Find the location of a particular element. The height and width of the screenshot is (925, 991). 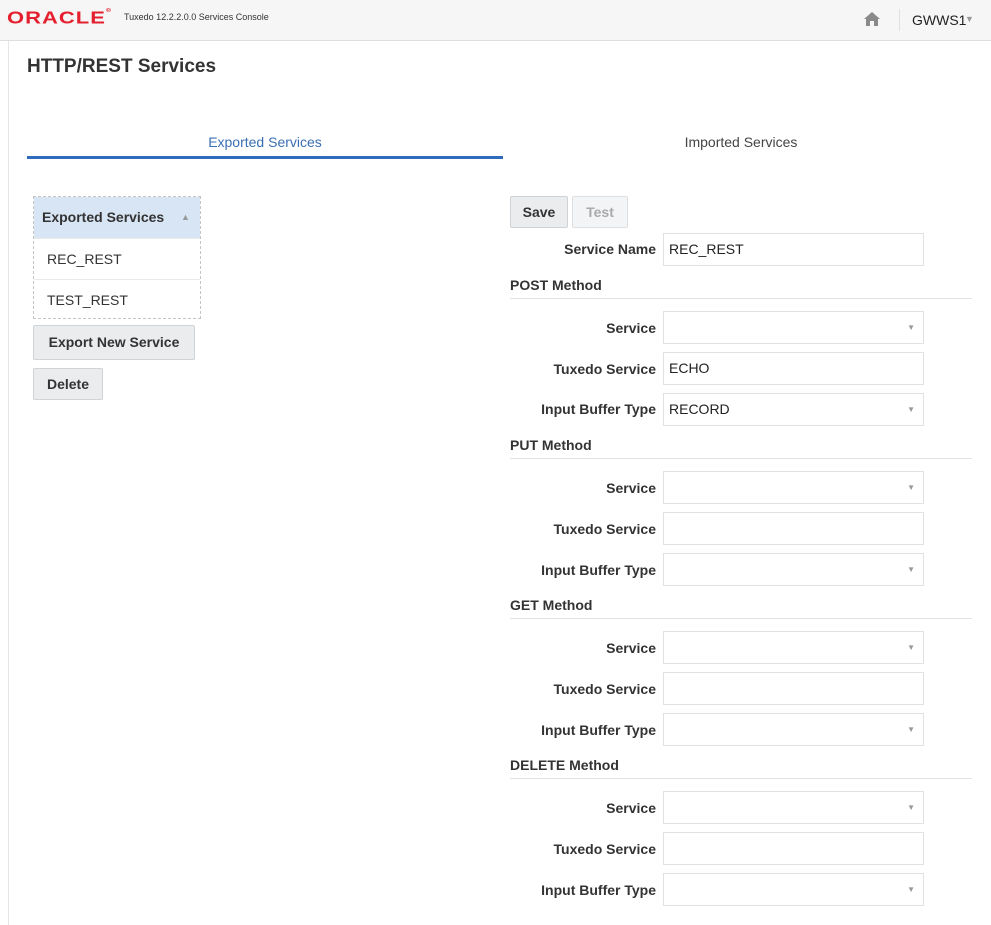

get-tuxedo-service-input is located at coordinates (793, 688).